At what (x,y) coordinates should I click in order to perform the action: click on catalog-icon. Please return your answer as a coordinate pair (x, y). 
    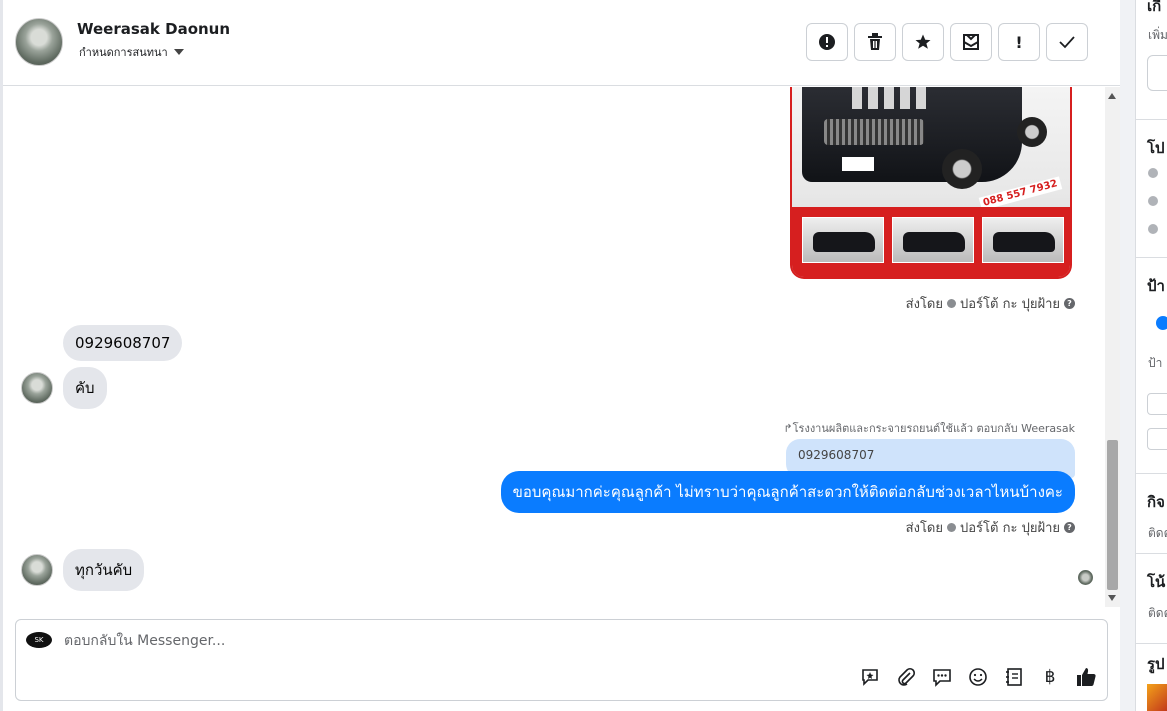
    Looking at the image, I should click on (1014, 677).